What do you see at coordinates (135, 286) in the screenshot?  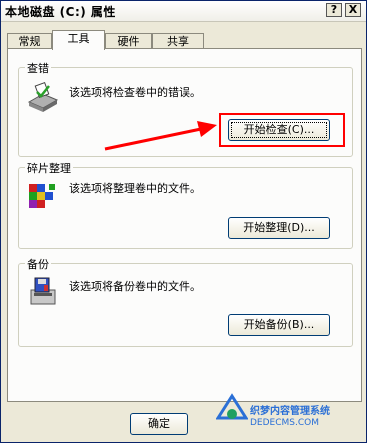 I see `backup-description: 该选项将备份卷中的文件。` at bounding box center [135, 286].